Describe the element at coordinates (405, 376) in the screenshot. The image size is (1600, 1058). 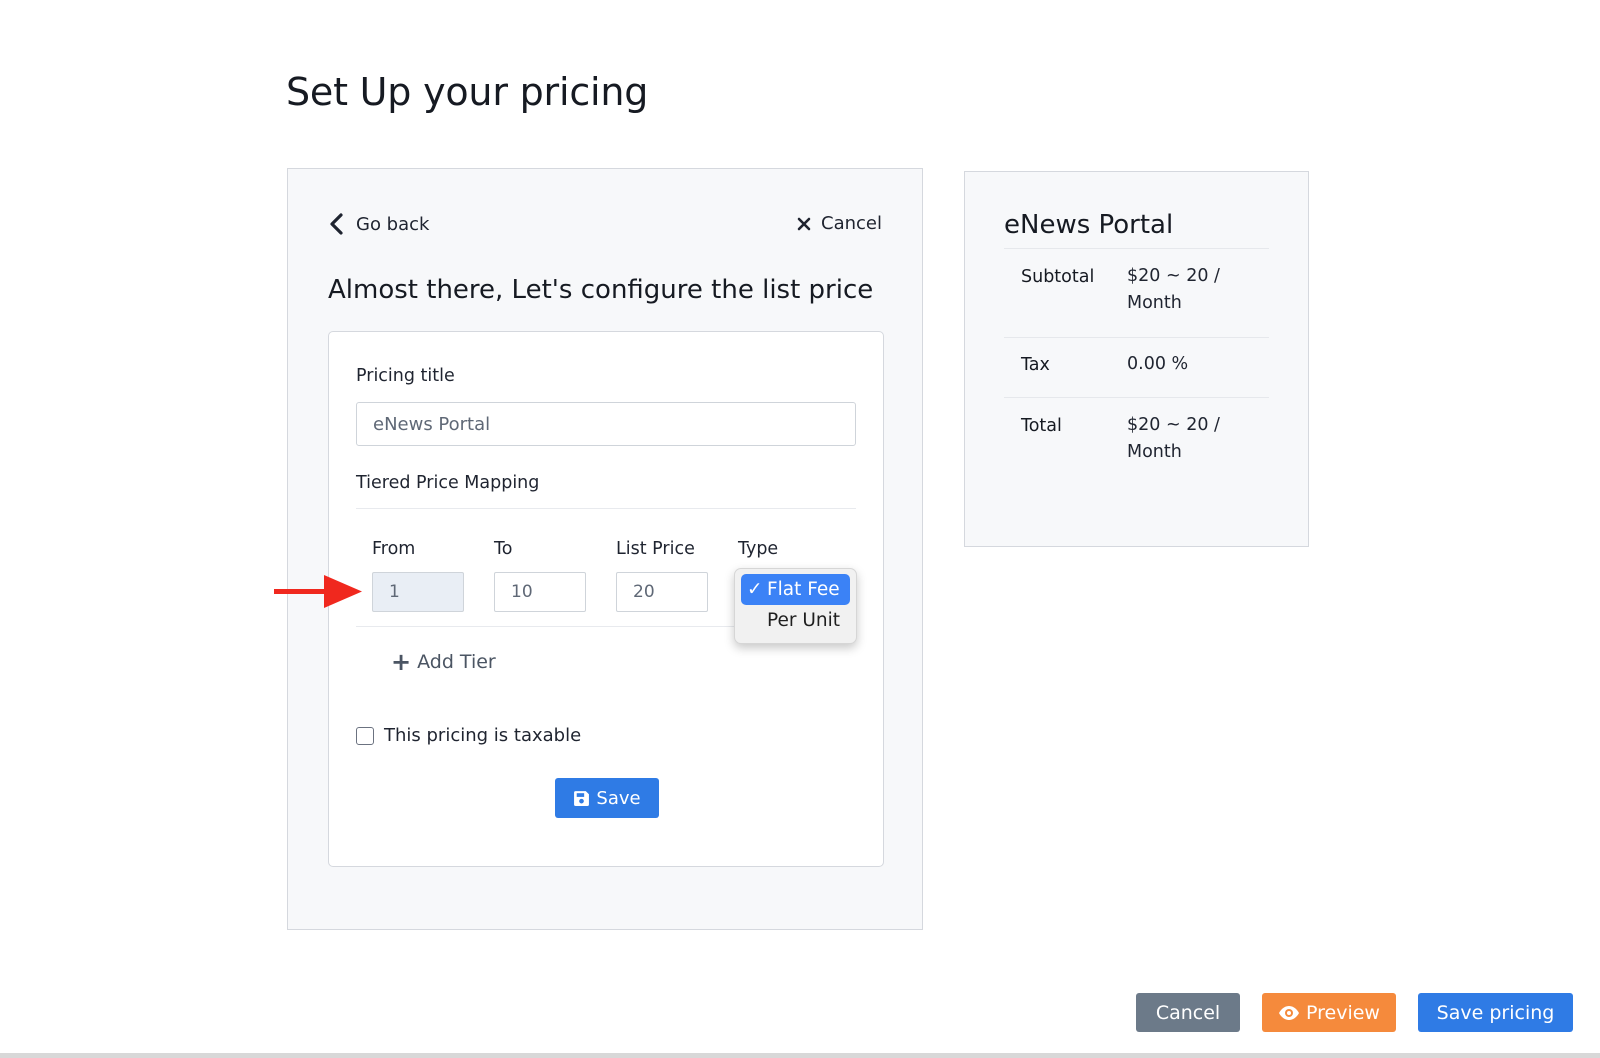
I see `pricing-title-label: Pricing title` at that location.